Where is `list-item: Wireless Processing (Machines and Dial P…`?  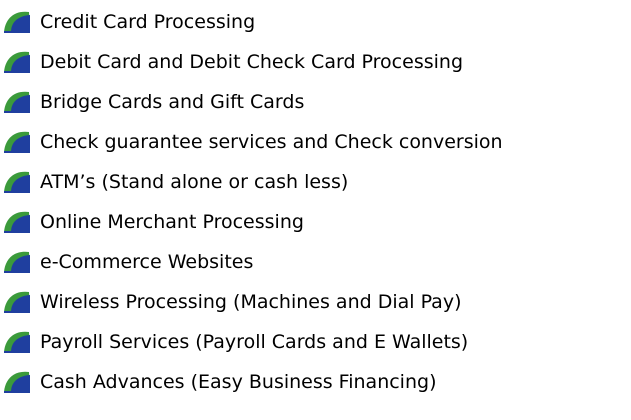
list-item: Wireless Processing (Machines and Dial P… is located at coordinates (315, 300).